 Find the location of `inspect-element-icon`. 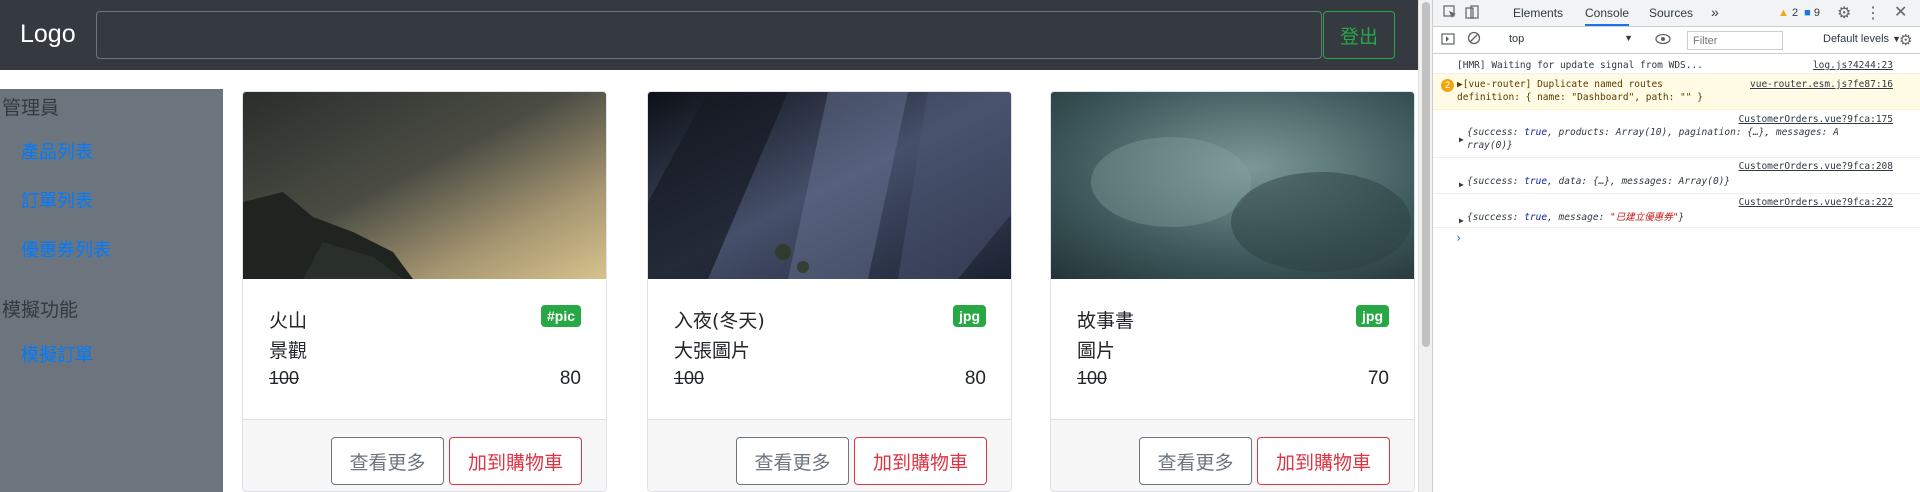

inspect-element-icon is located at coordinates (1450, 13).